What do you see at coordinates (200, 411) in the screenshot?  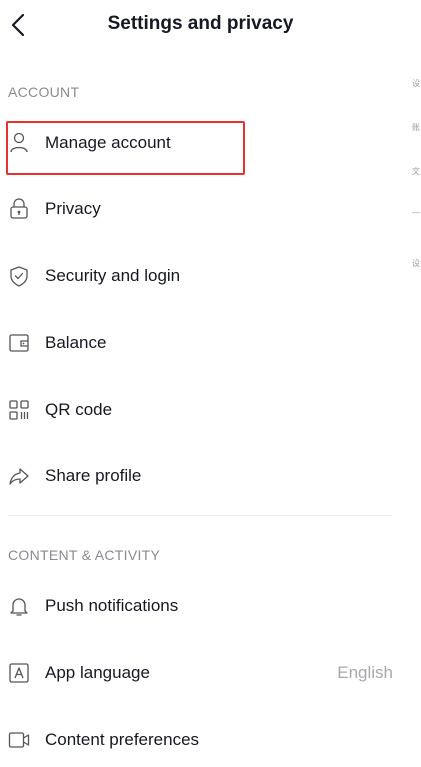 I see `menu-item-qr-code: QR code` at bounding box center [200, 411].